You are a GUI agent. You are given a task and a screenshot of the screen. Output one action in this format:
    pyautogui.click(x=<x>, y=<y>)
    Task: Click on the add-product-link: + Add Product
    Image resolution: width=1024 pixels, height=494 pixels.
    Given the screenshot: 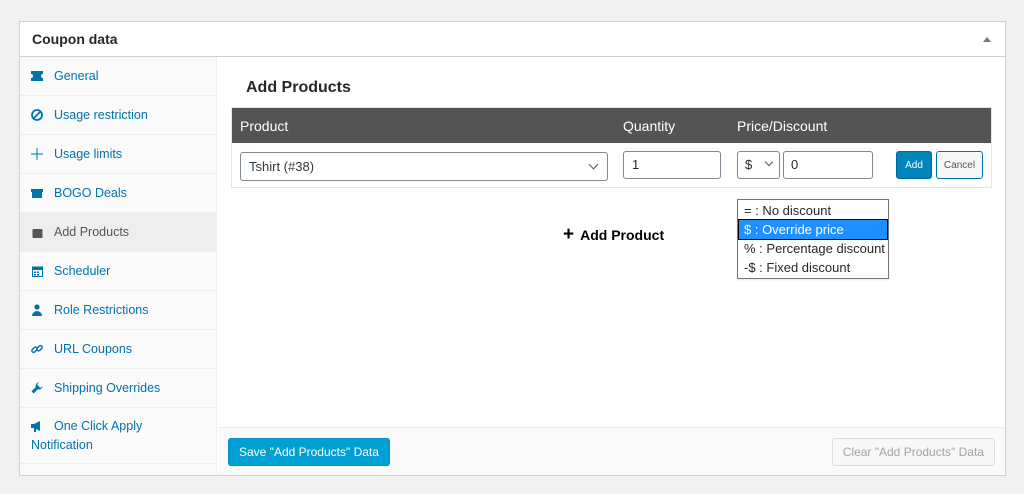 What is the action you would take?
    pyautogui.click(x=613, y=234)
    